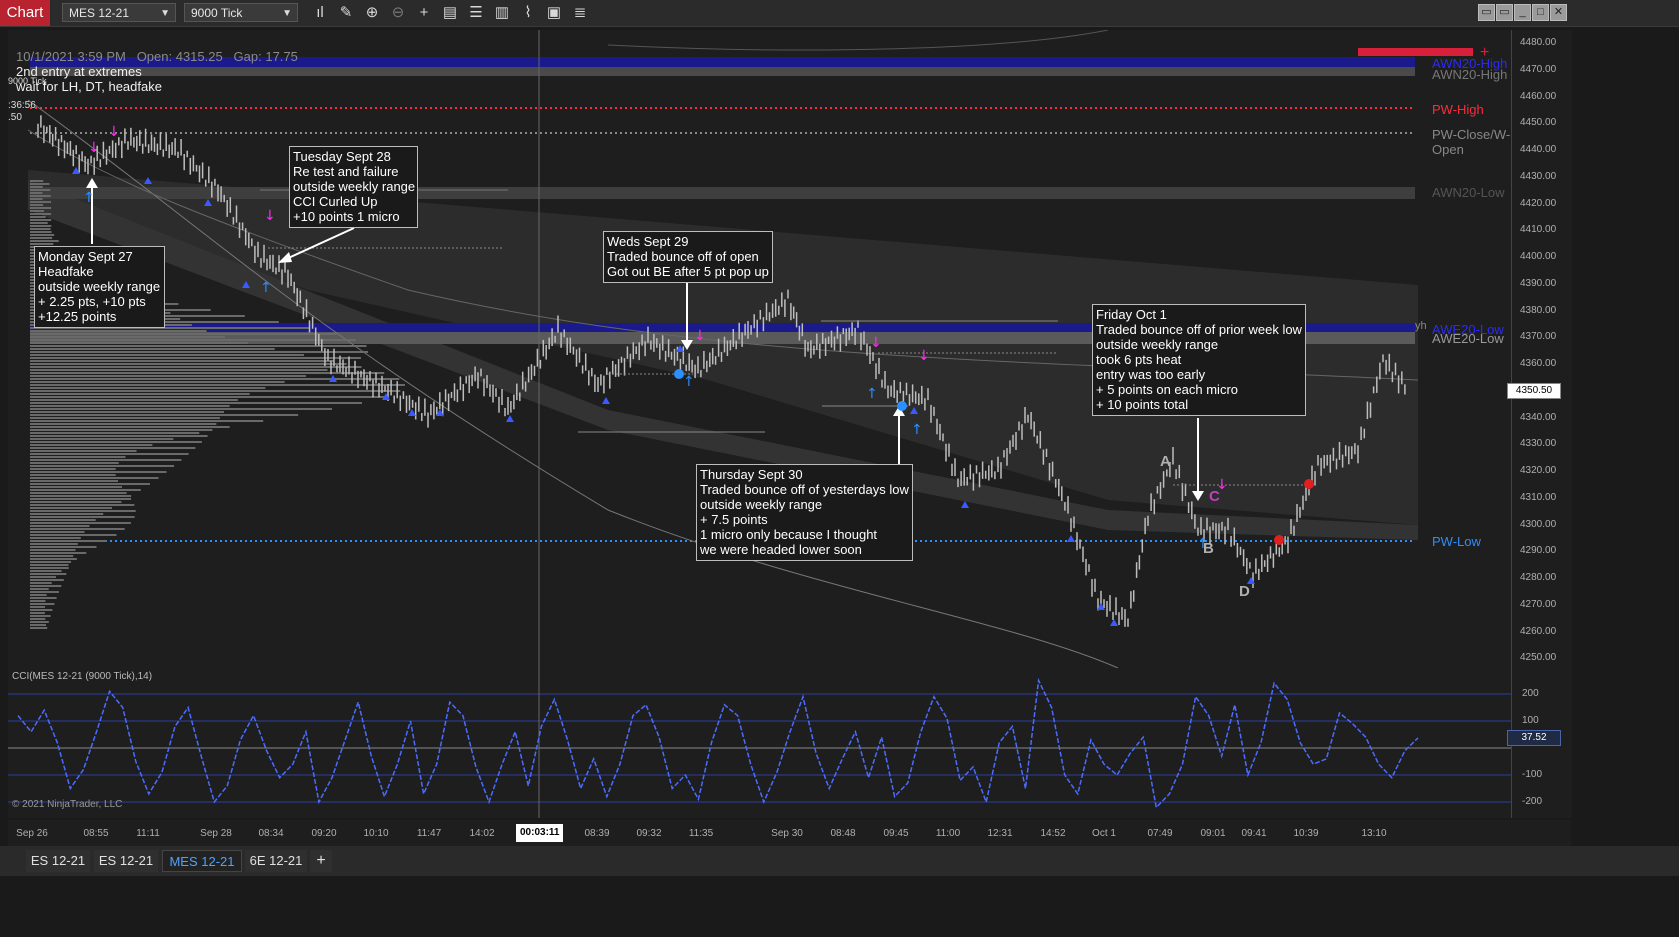  I want to click on chevron-down-icon: ▼, so click(287, 13).